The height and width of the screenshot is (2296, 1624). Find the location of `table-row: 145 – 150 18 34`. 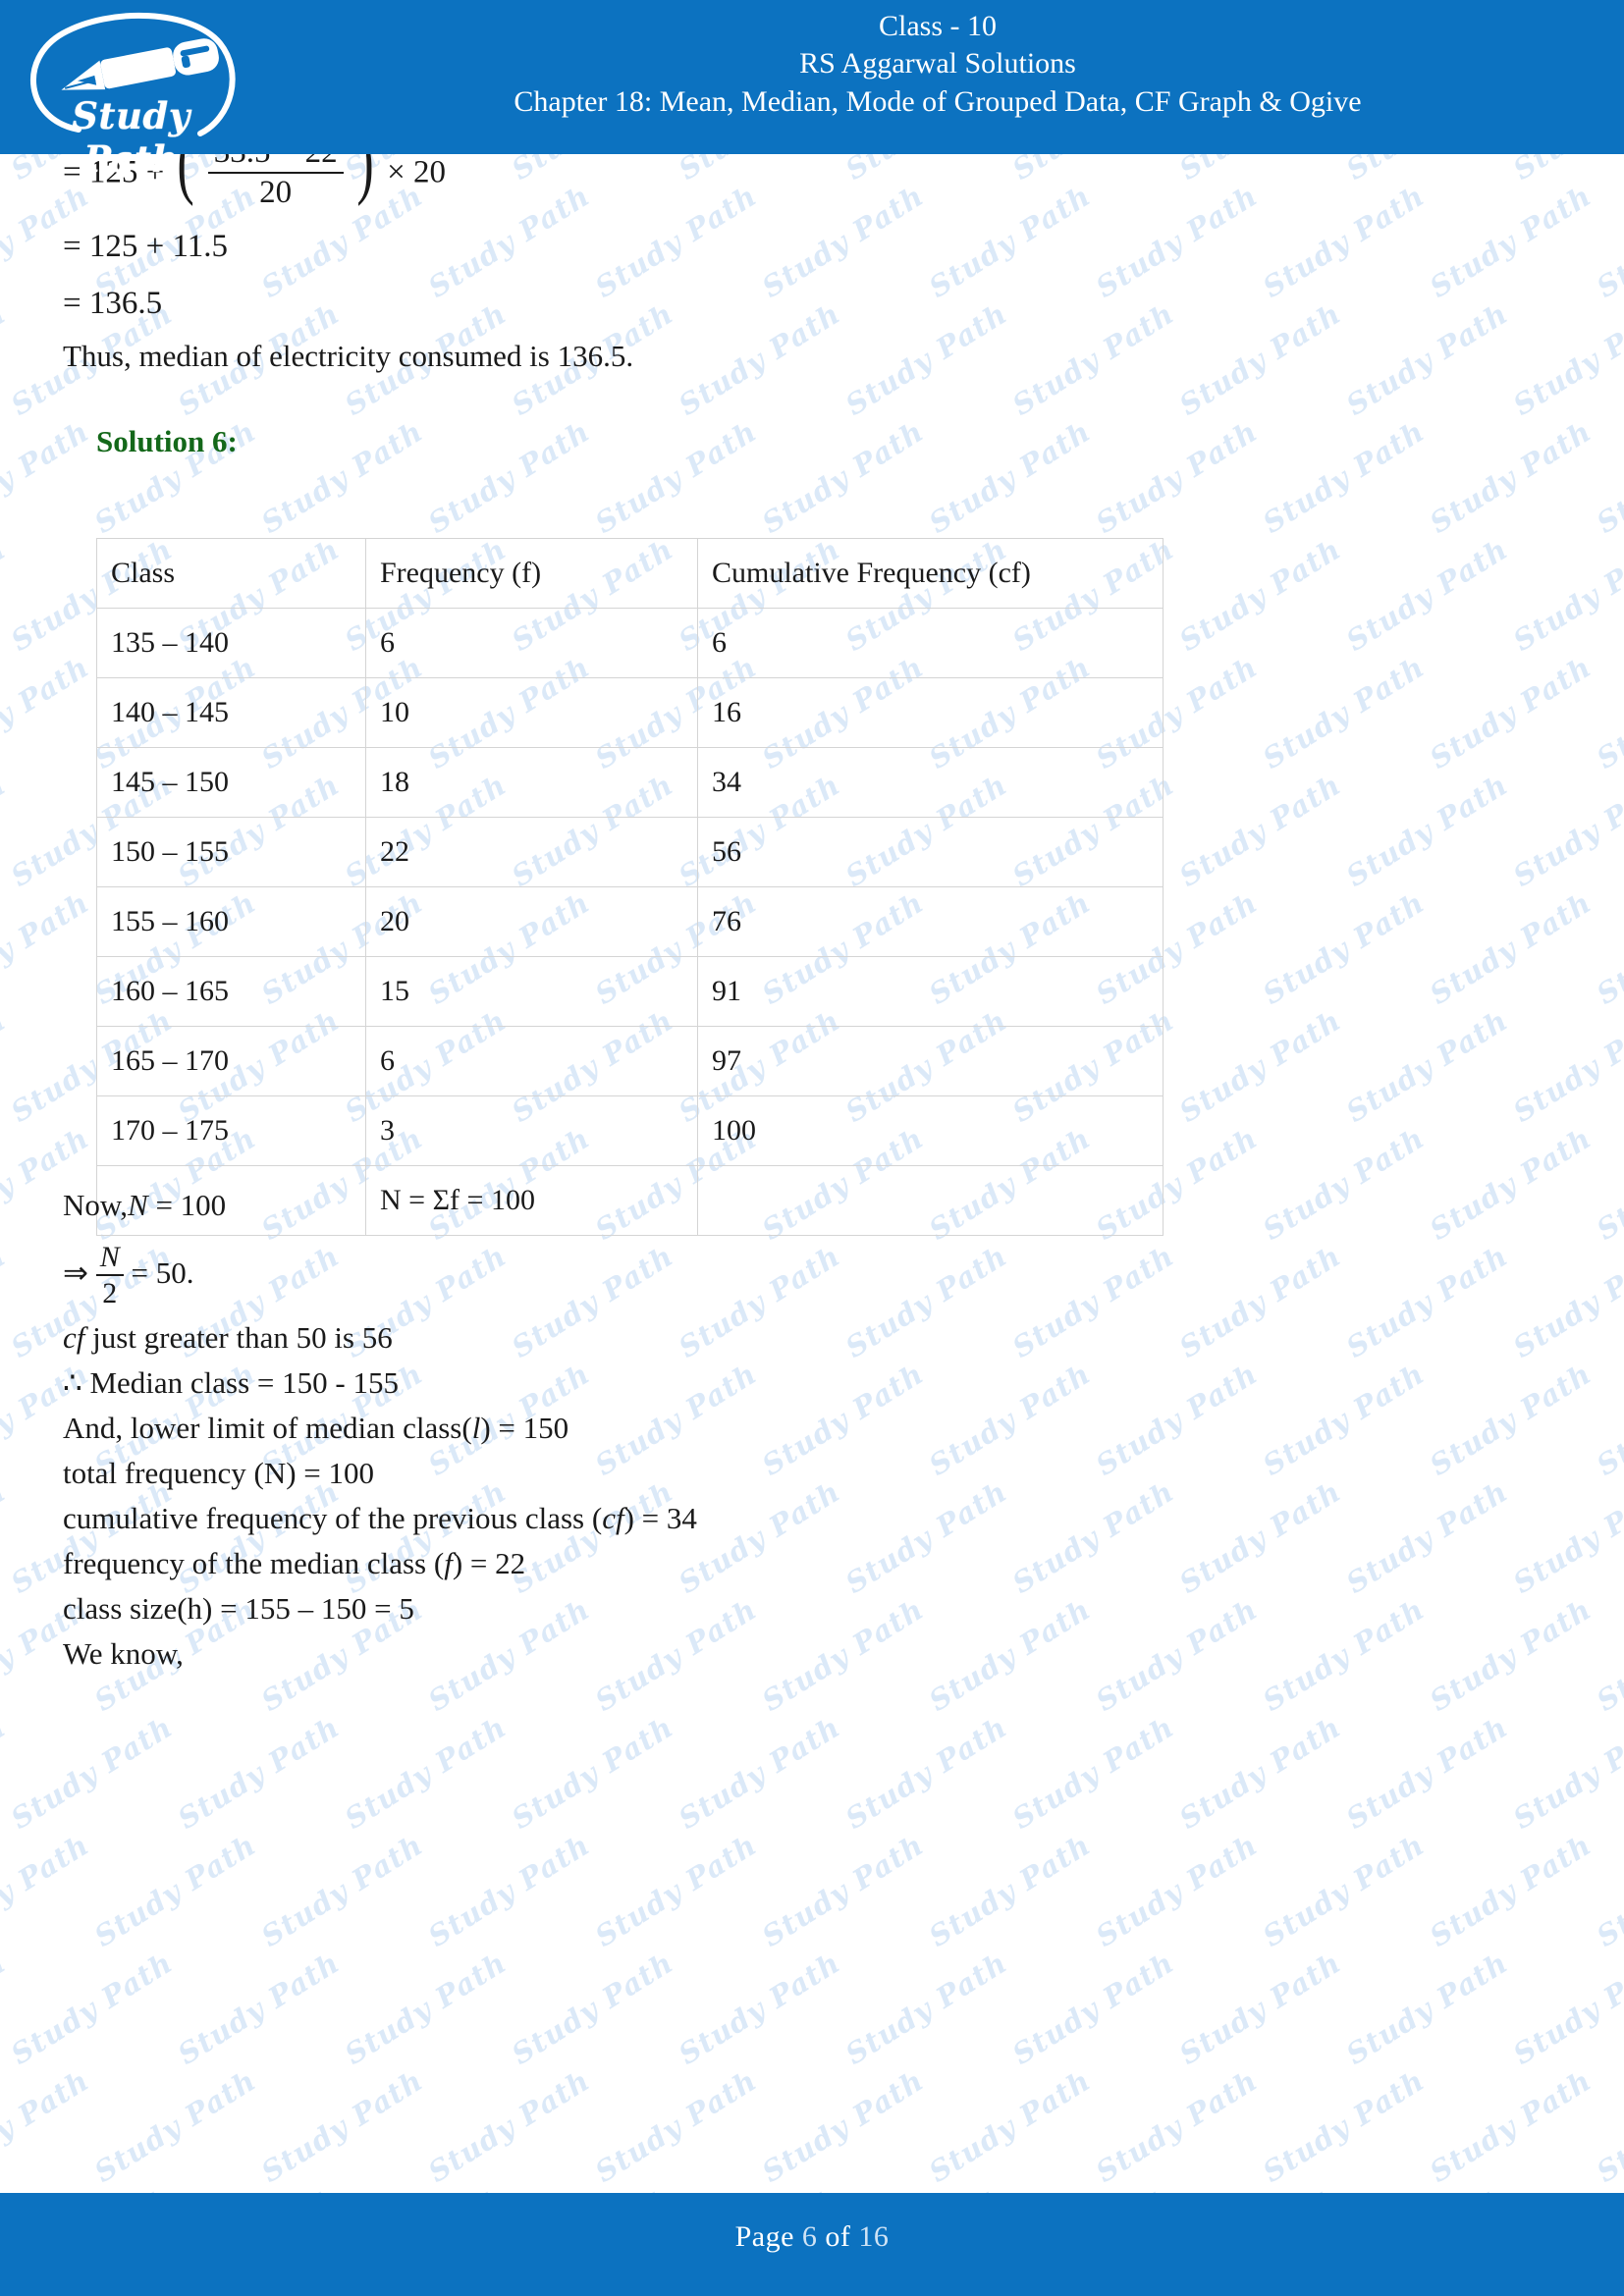

table-row: 145 – 150 18 34 is located at coordinates (630, 782).